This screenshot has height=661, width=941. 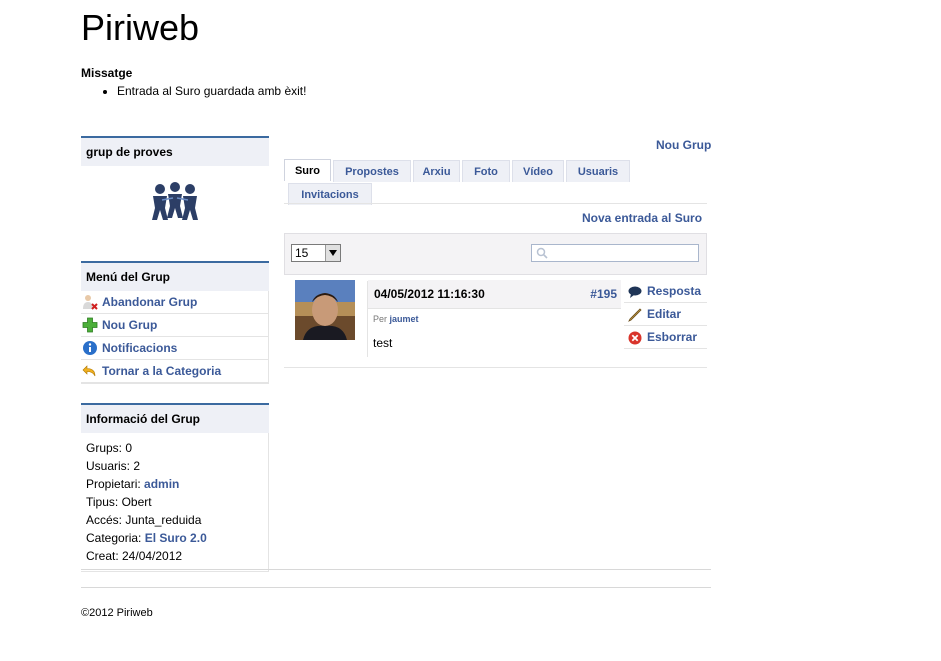 What do you see at coordinates (674, 291) in the screenshot?
I see `reply-label: Resposta` at bounding box center [674, 291].